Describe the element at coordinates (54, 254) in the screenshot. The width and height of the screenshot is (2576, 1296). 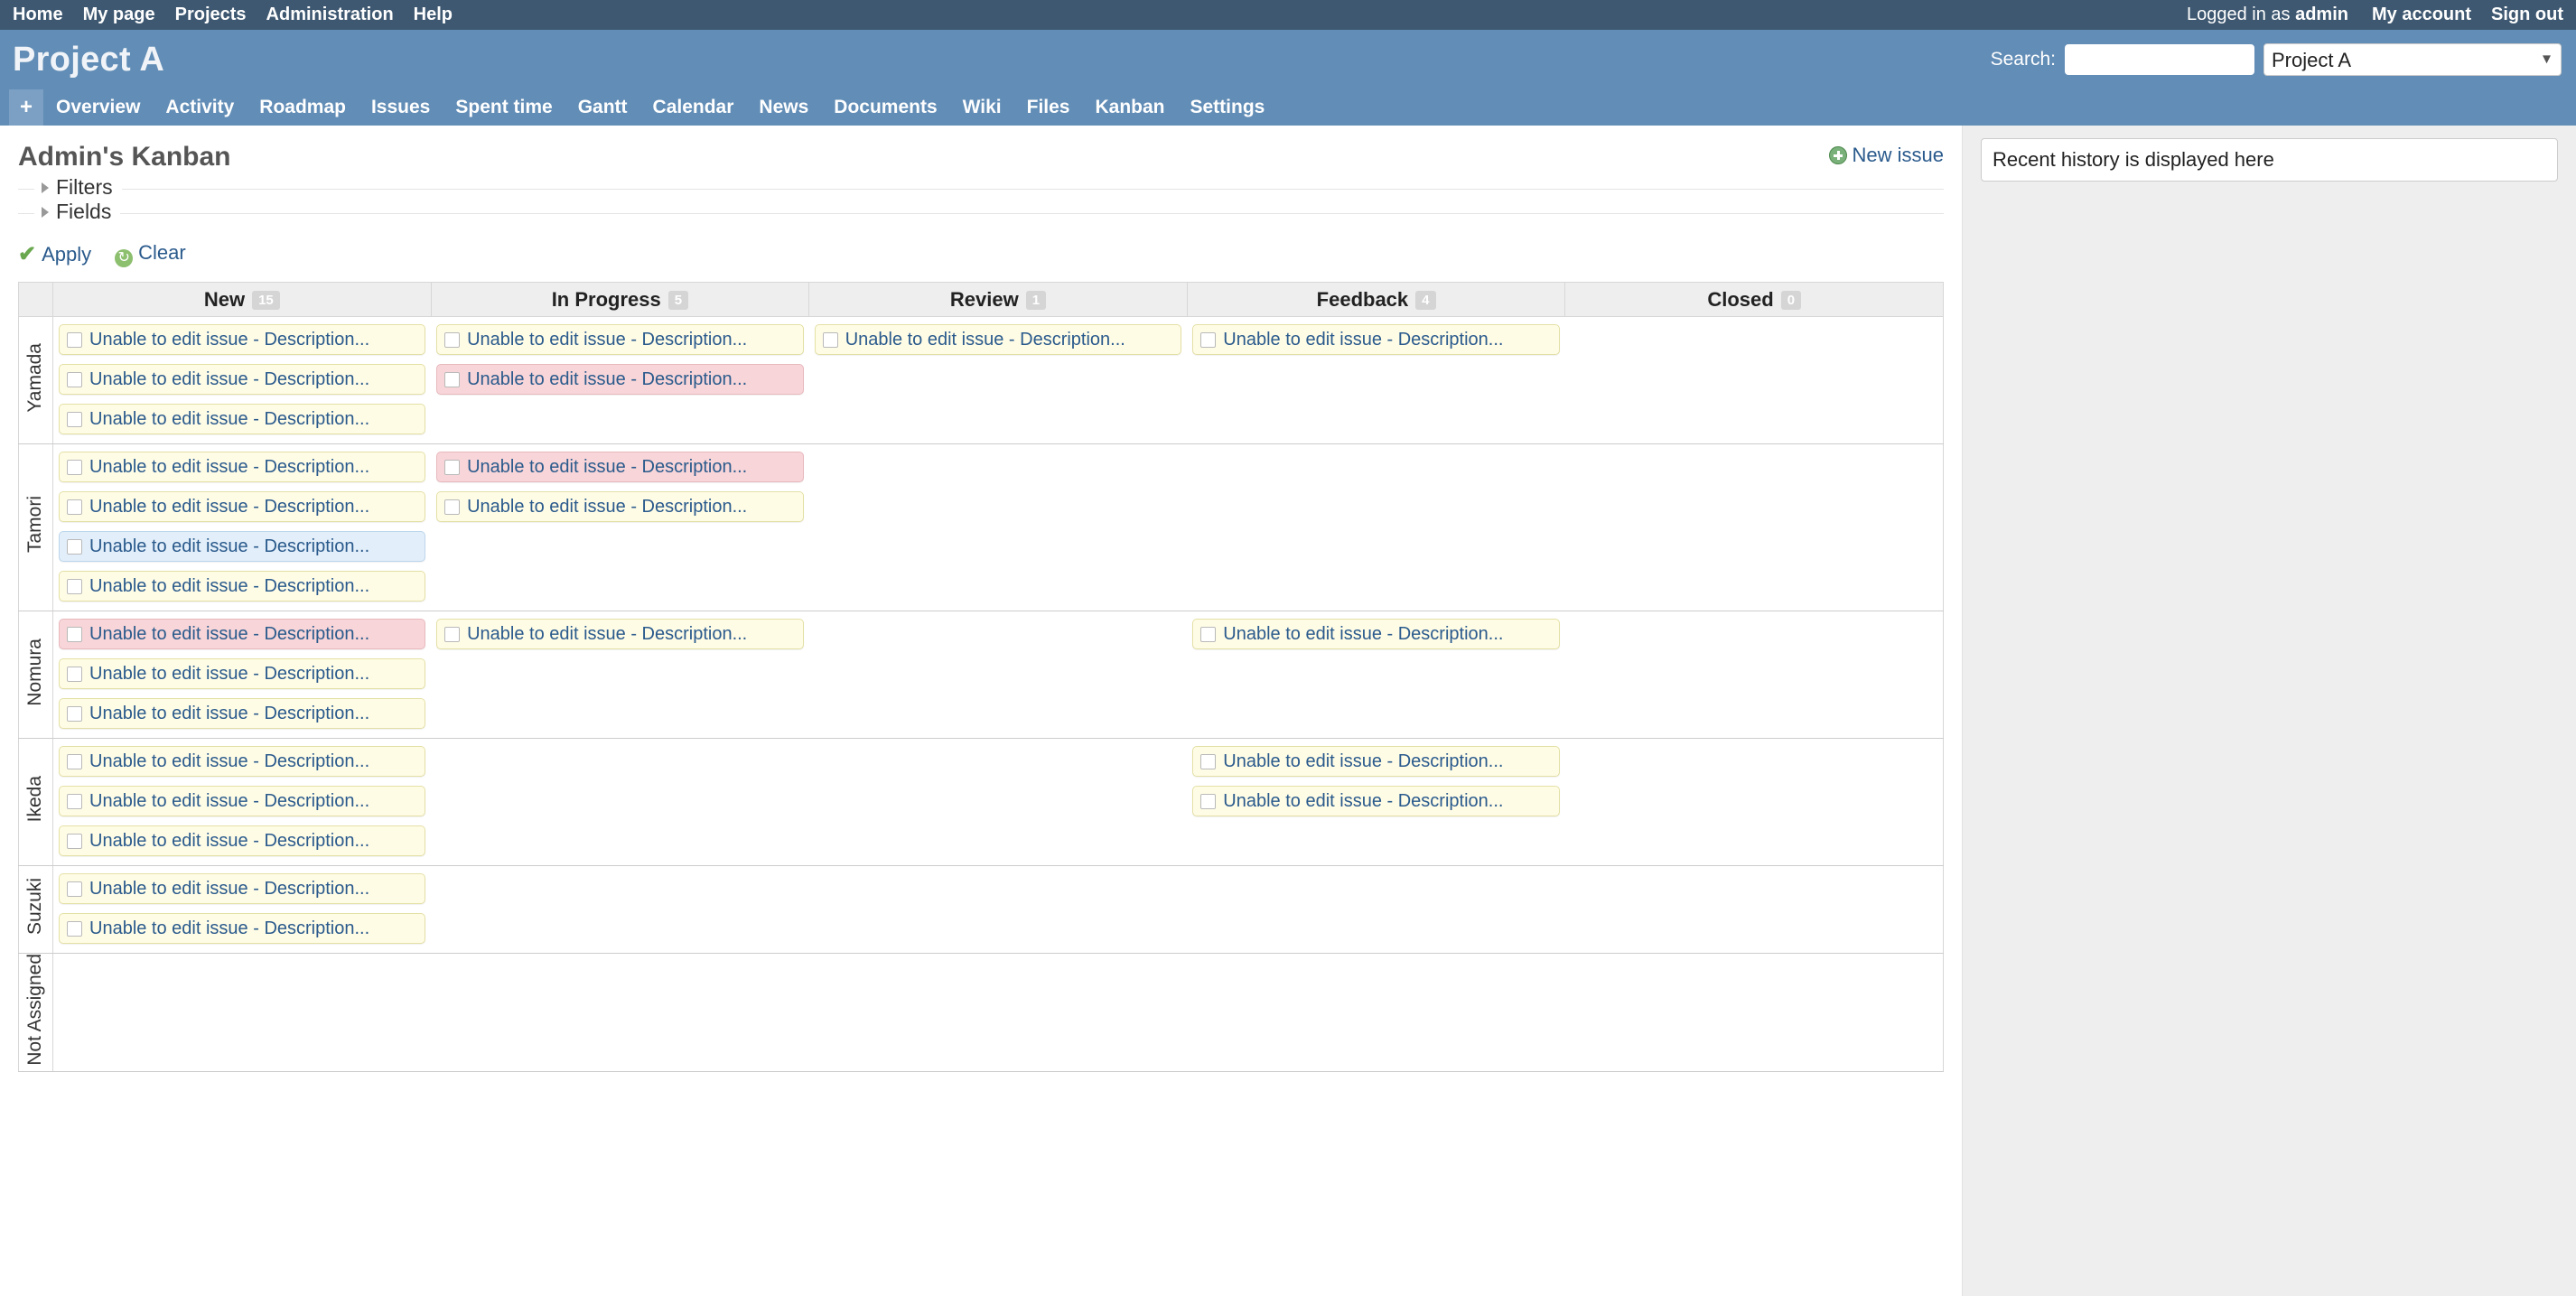
I see `apply-button: ✔ Apply` at that location.